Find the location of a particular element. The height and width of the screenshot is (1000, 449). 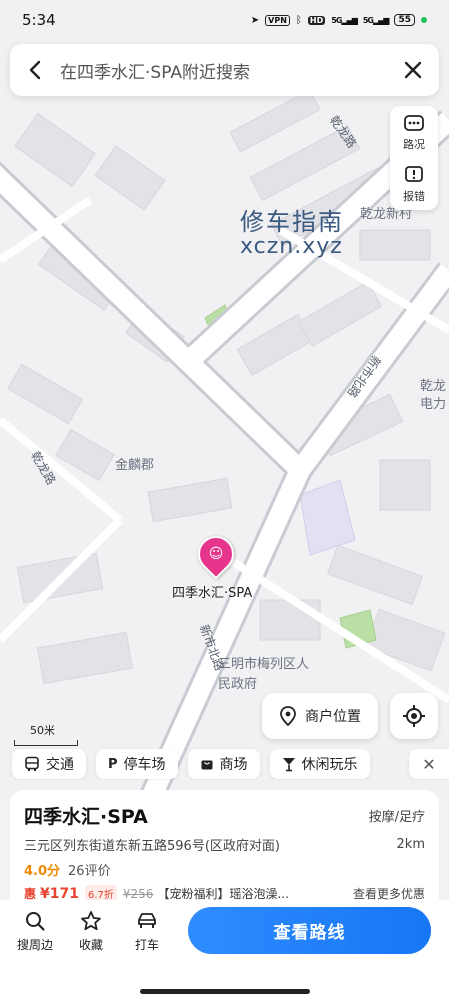

battery-icon: 55 is located at coordinates (404, 20).